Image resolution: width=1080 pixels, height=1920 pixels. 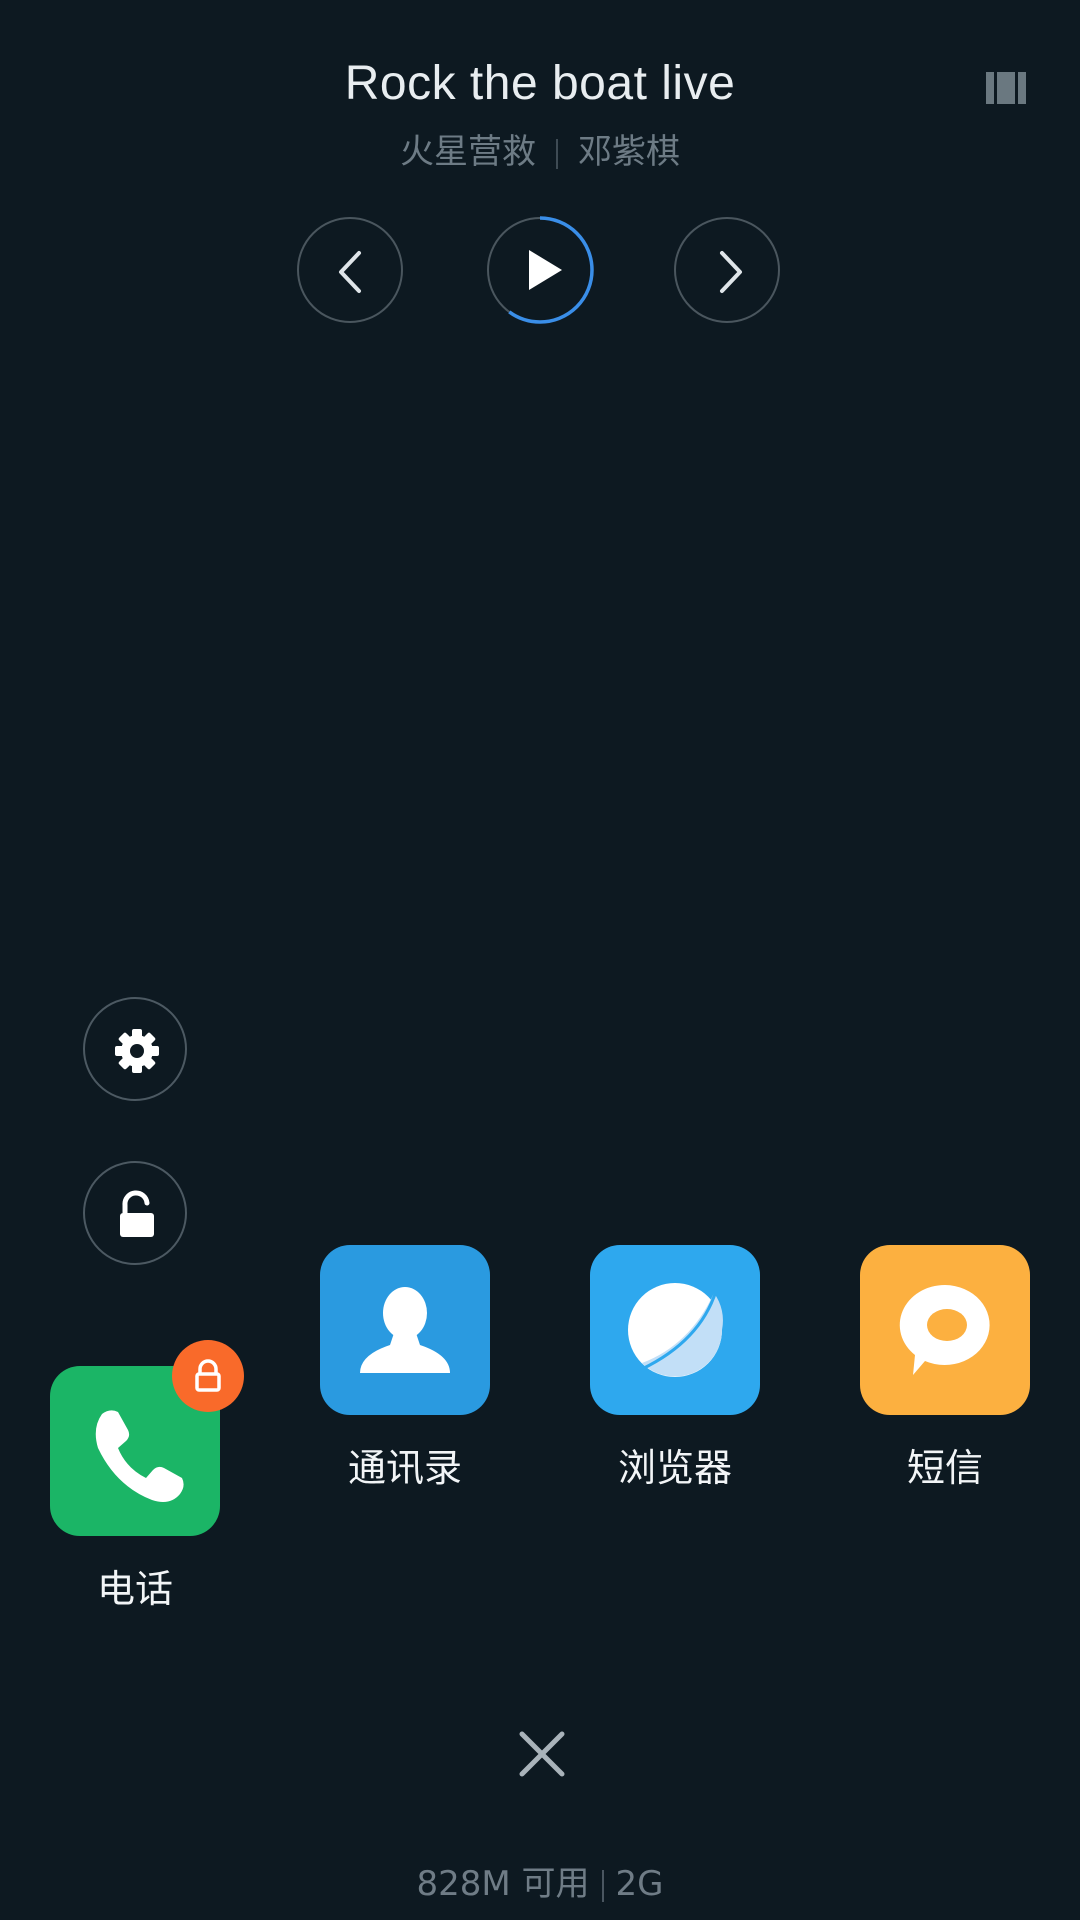 I want to click on previous-track-button, so click(x=350, y=270).